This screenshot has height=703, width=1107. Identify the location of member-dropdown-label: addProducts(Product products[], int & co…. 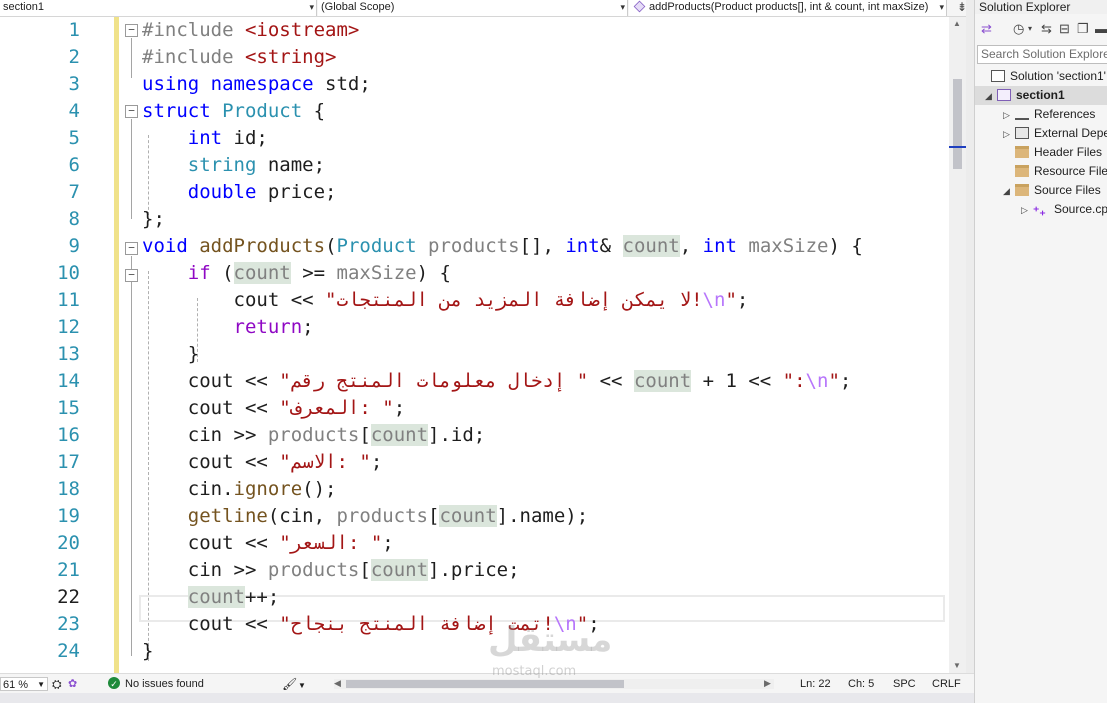
(789, 7).